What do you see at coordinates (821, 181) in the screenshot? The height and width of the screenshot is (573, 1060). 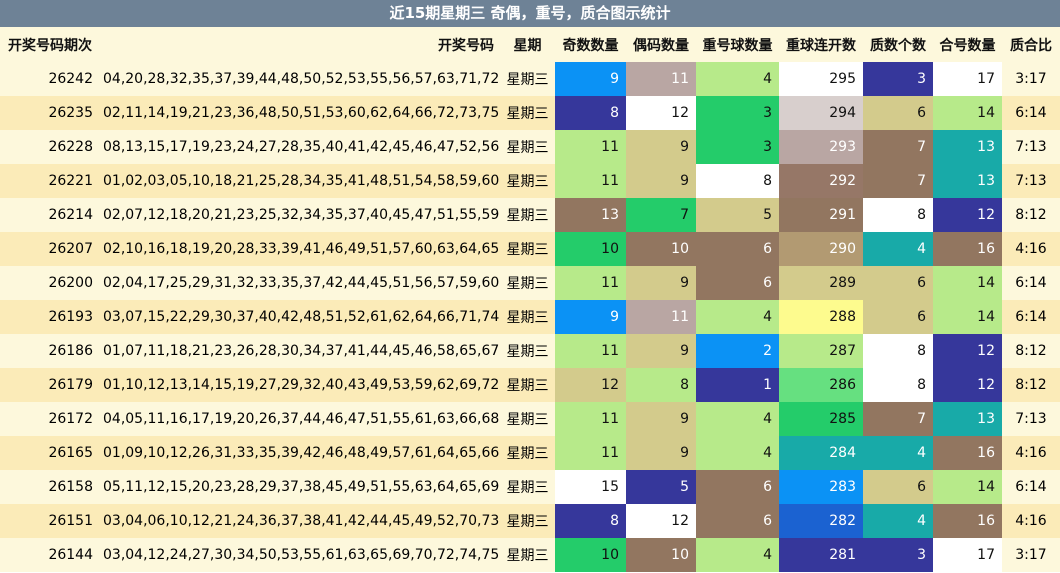 I see `repeat-streak-cell: 292` at bounding box center [821, 181].